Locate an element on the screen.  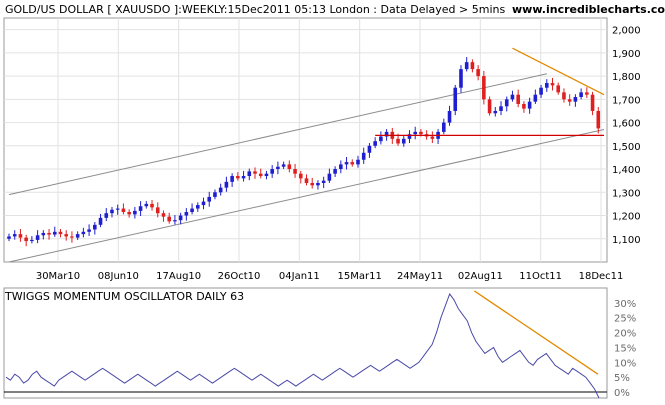
y-tick-label: 1,200 is located at coordinates (626, 217).